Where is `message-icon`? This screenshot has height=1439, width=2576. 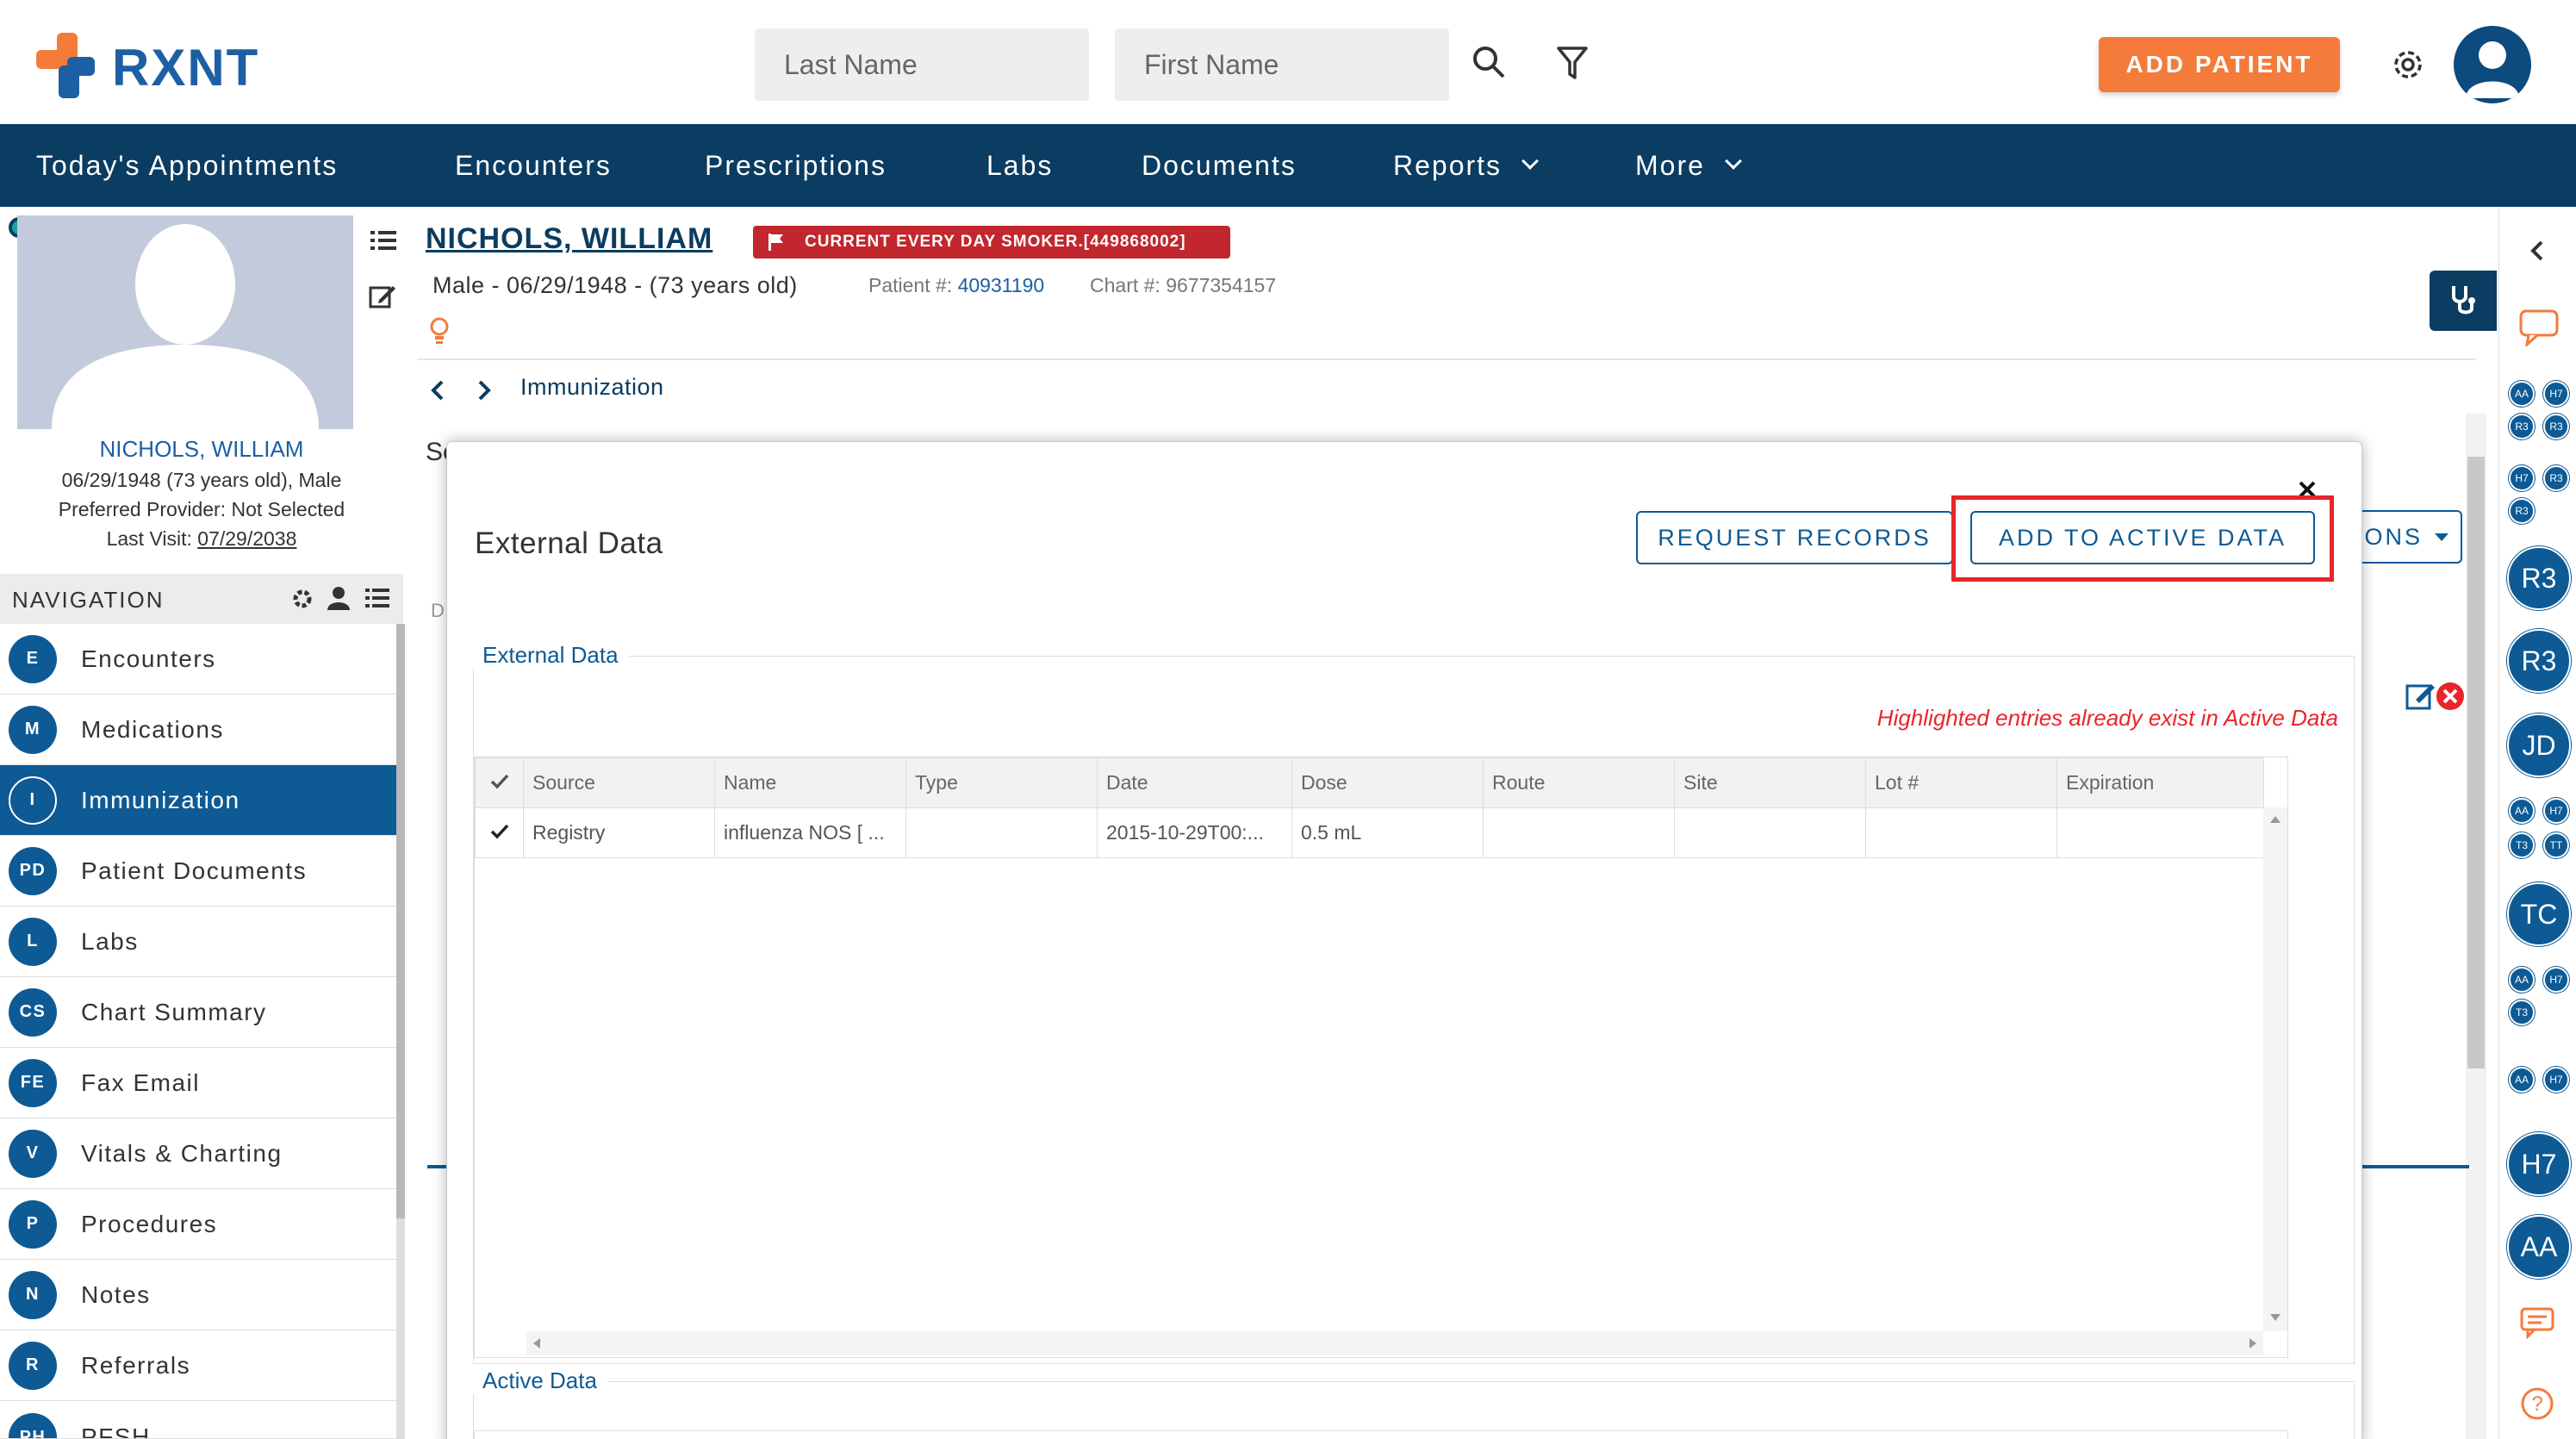
message-icon is located at coordinates (2537, 1322).